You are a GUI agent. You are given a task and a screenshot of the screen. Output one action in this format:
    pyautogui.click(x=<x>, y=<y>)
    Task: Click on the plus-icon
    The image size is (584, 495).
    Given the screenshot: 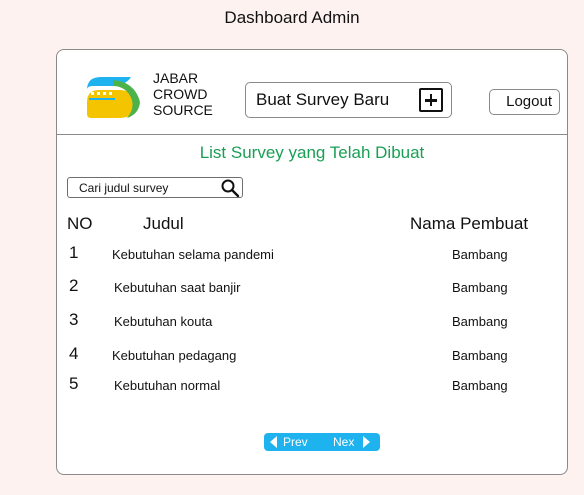 What is the action you would take?
    pyautogui.click(x=431, y=100)
    